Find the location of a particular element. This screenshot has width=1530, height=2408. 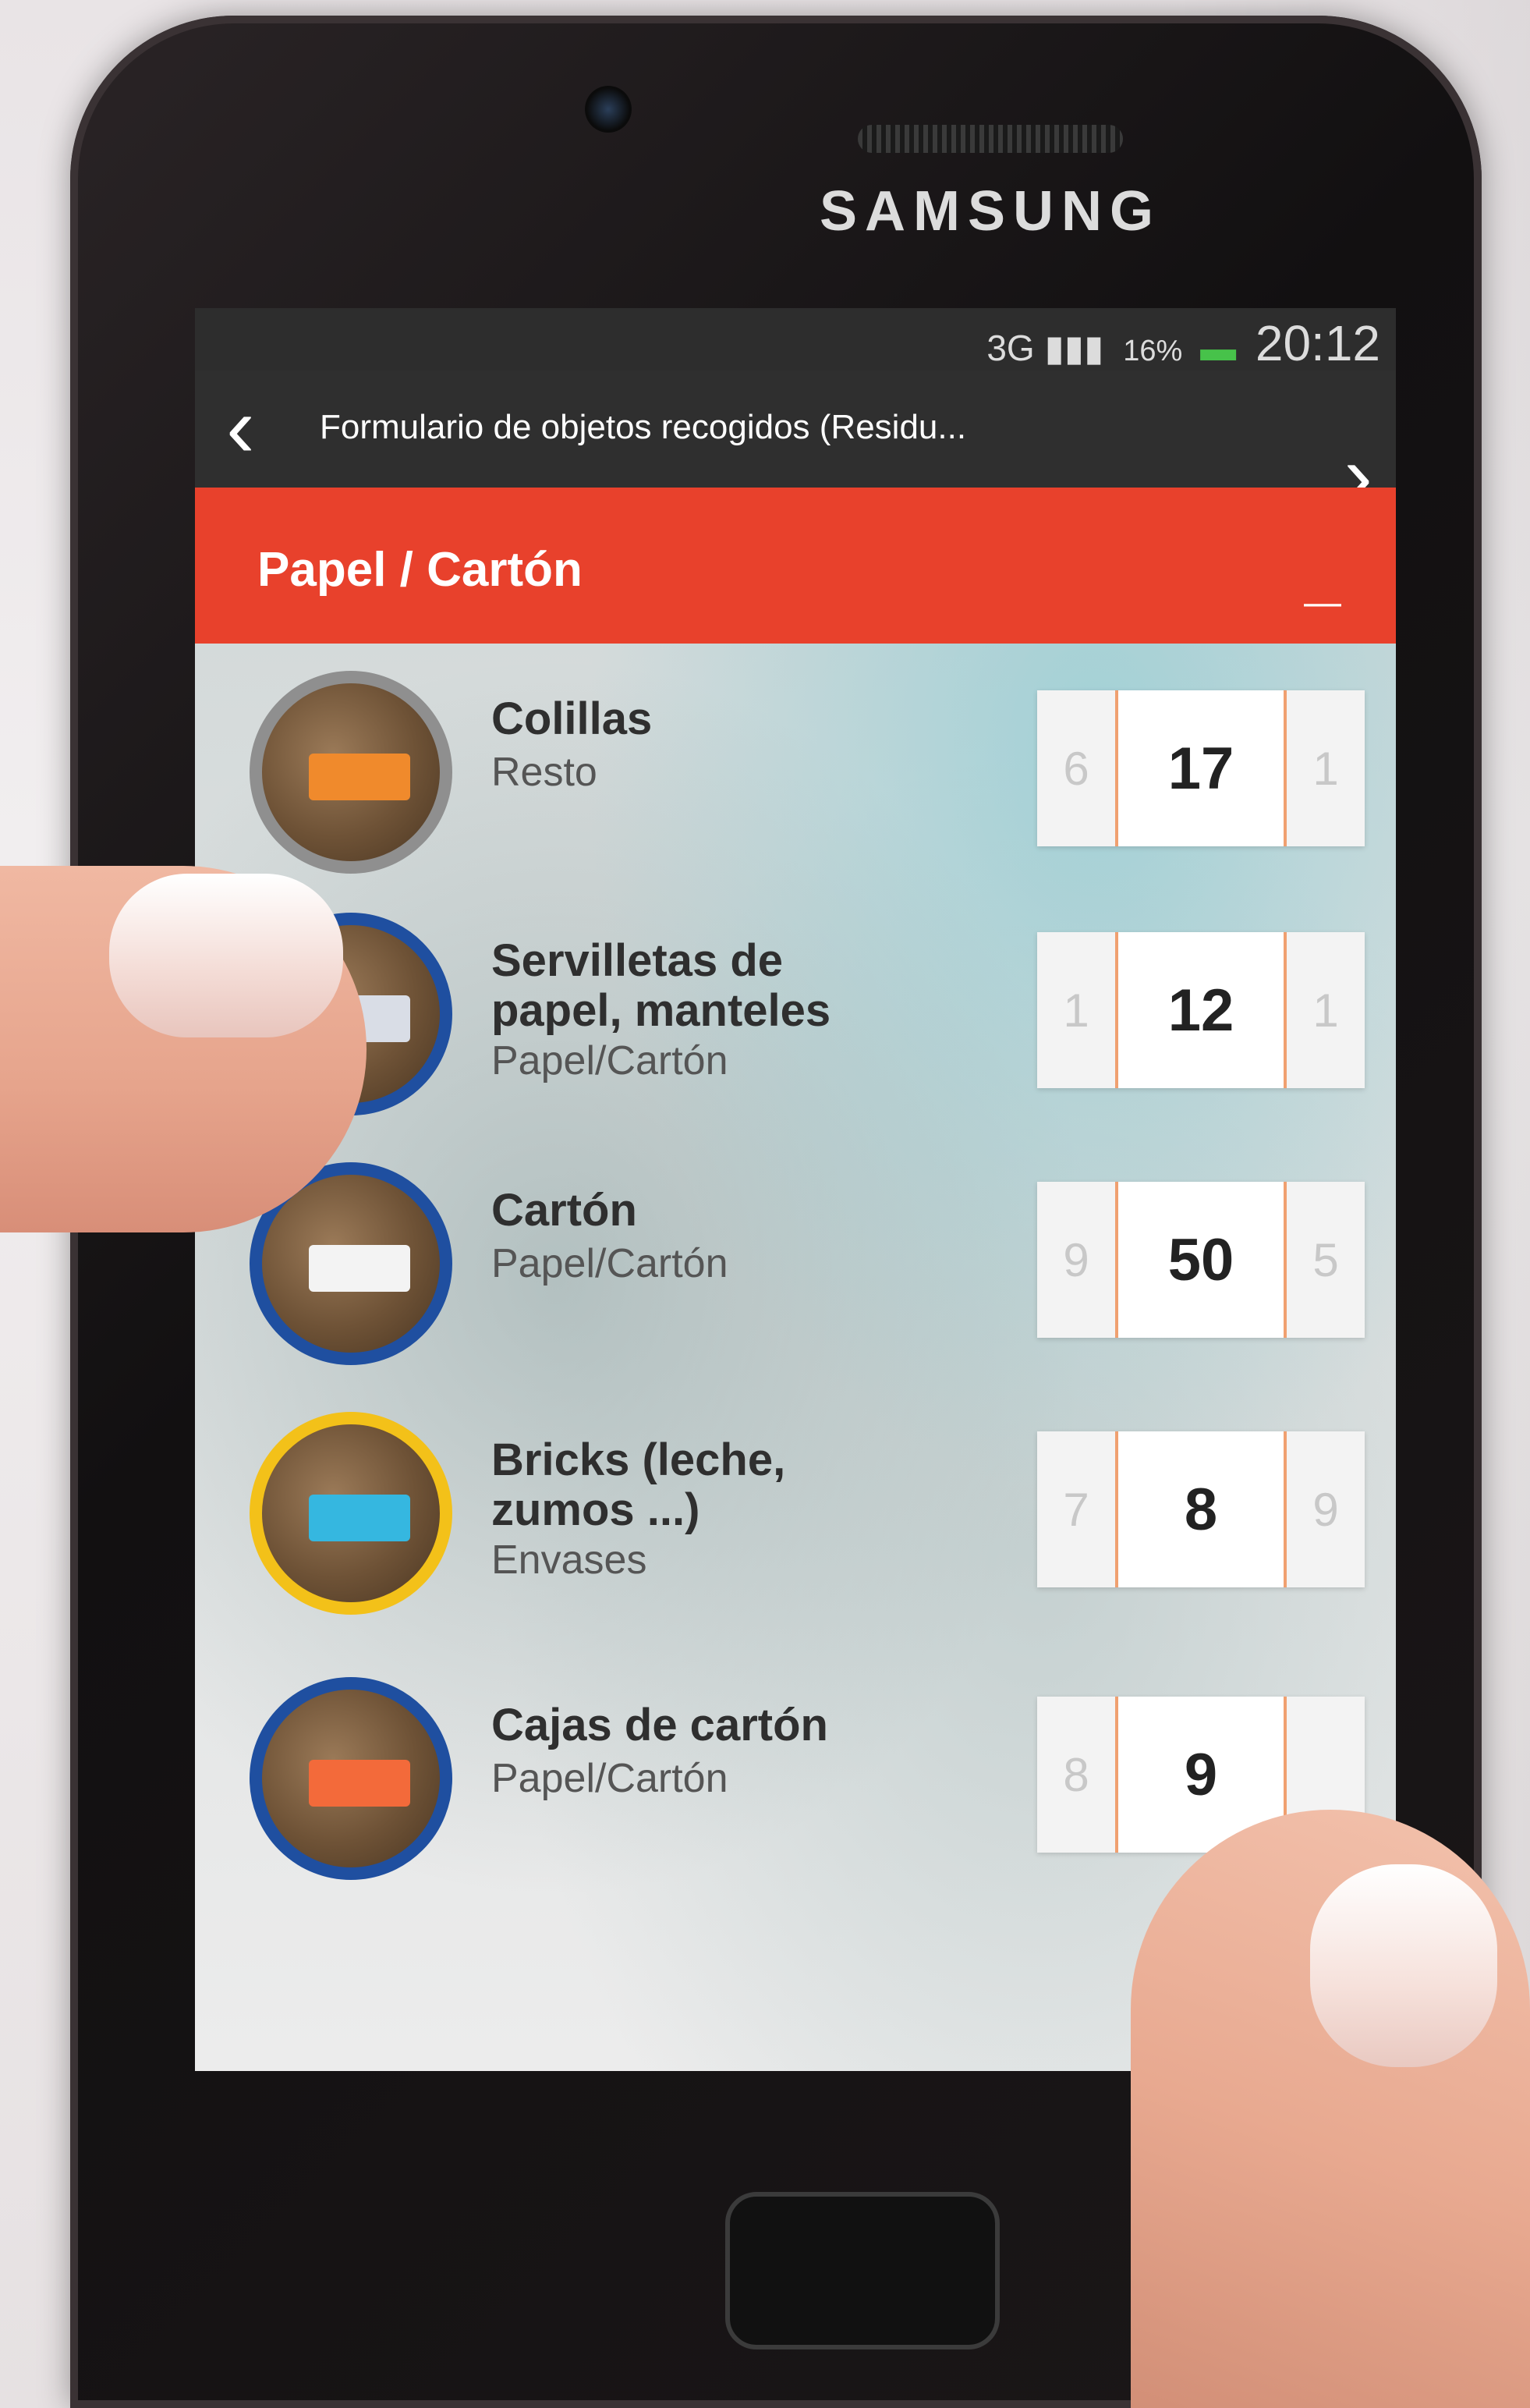

home-button is located at coordinates (863, 2271).